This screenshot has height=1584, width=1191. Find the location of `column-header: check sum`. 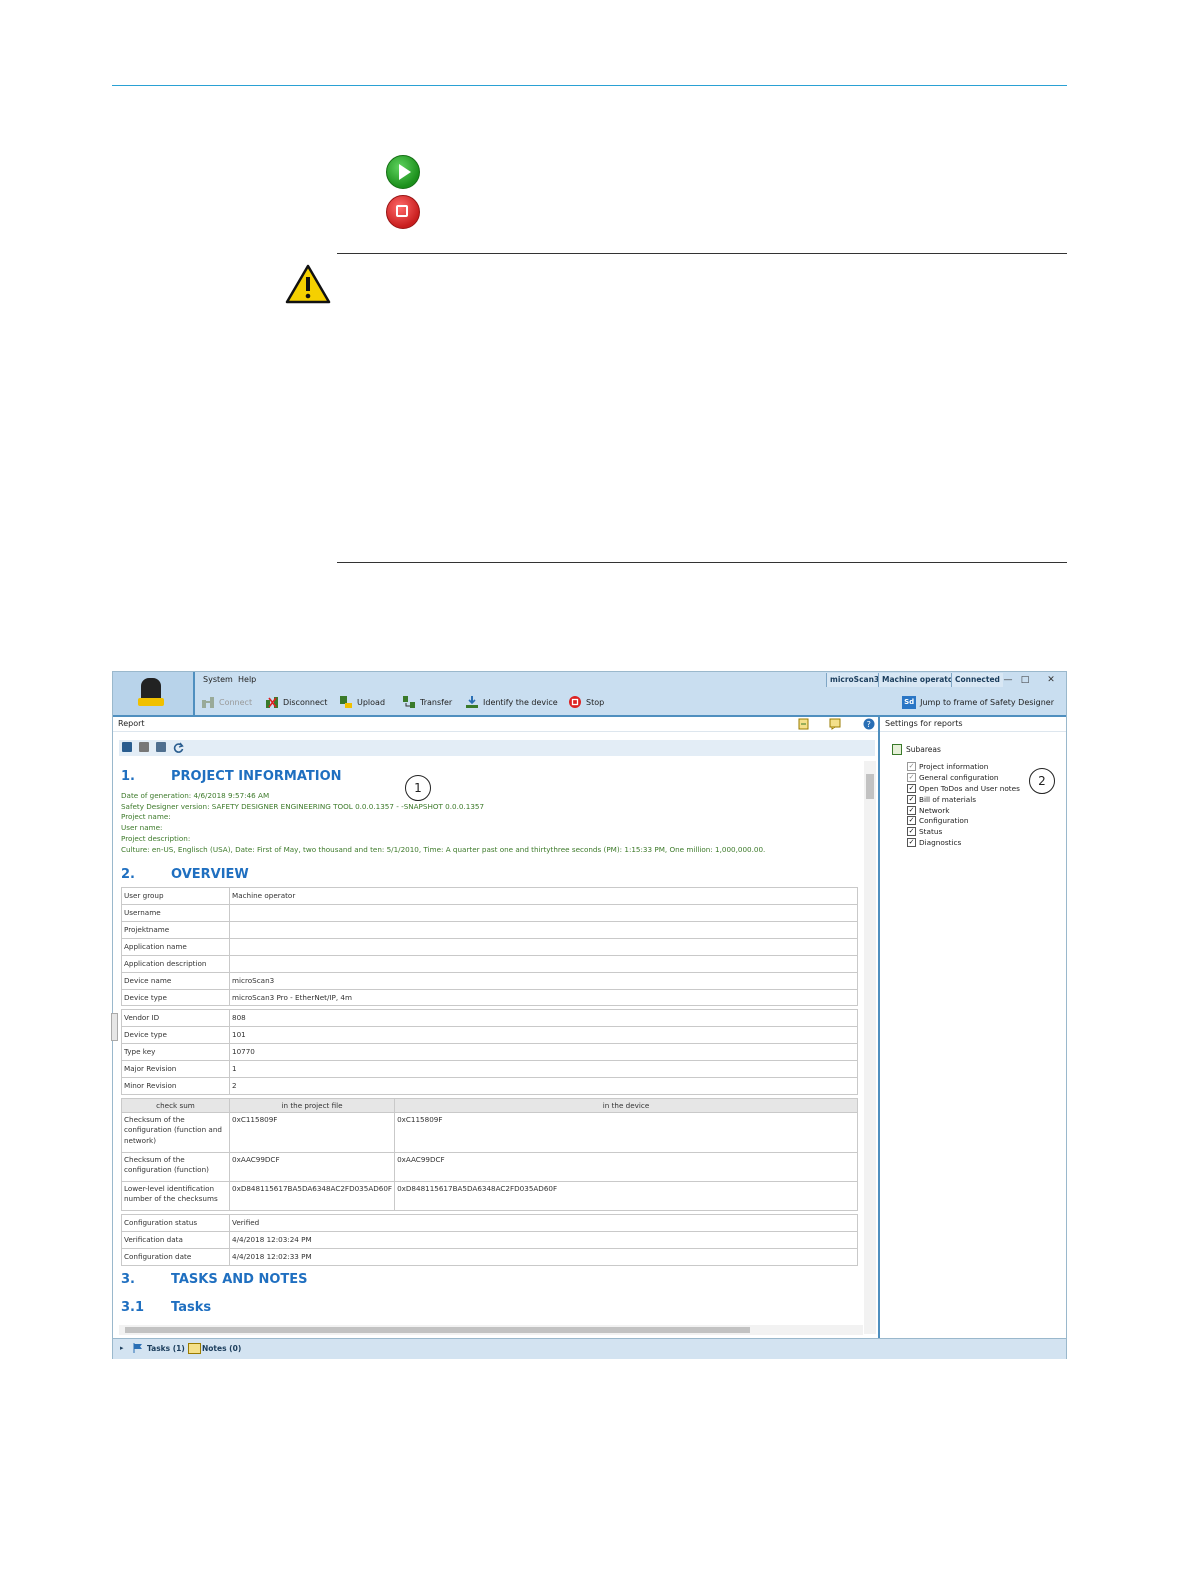

column-header: check sum is located at coordinates (175, 1105).